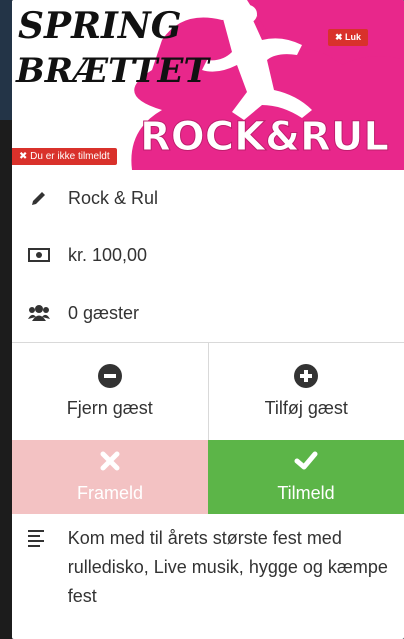 The width and height of the screenshot is (404, 639). What do you see at coordinates (39, 255) in the screenshot?
I see `money-icon` at bounding box center [39, 255].